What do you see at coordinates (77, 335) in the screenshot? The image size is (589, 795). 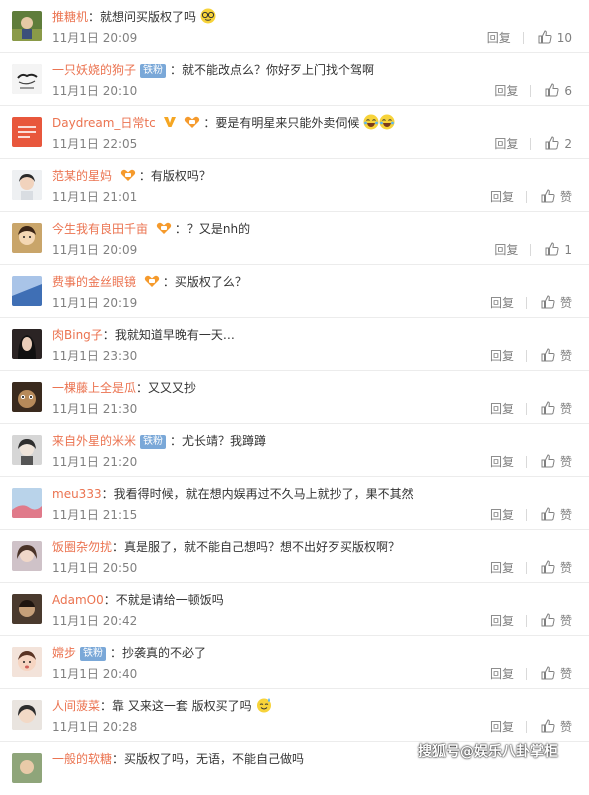 I see `username-link: 肉Bing子` at bounding box center [77, 335].